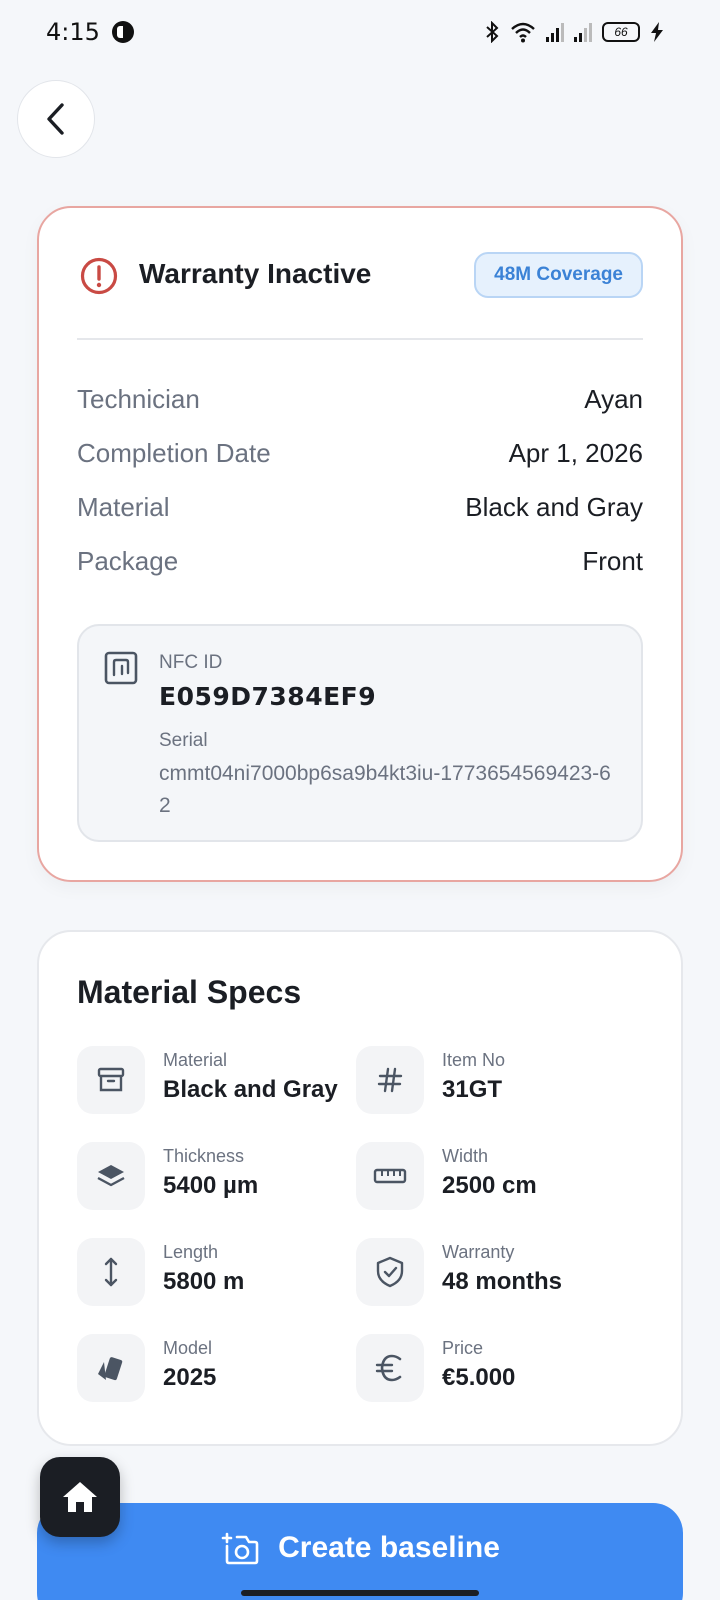 The width and height of the screenshot is (720, 1600). Describe the element at coordinates (360, 562) in the screenshot. I see `info-row-package: Package Front` at that location.